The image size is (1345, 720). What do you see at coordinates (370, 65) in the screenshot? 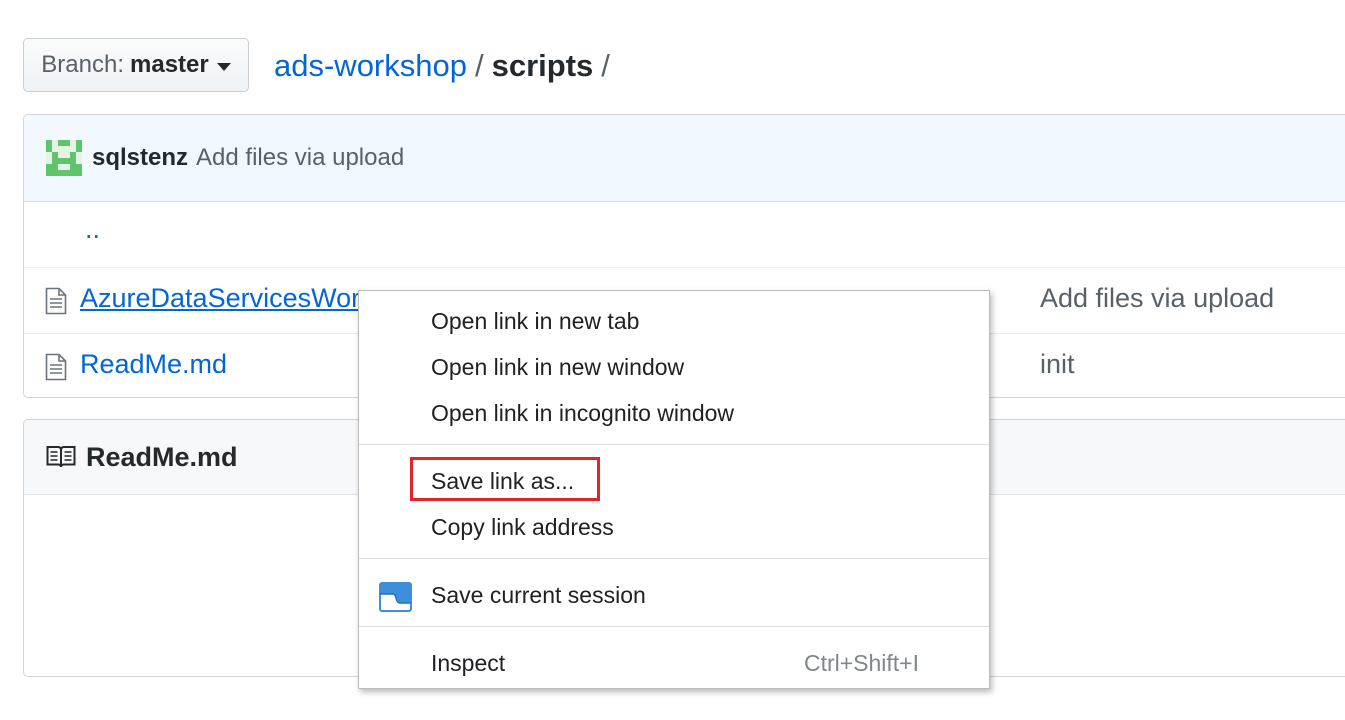
I see `breadcrumb-repo-link: ads-workshop` at bounding box center [370, 65].